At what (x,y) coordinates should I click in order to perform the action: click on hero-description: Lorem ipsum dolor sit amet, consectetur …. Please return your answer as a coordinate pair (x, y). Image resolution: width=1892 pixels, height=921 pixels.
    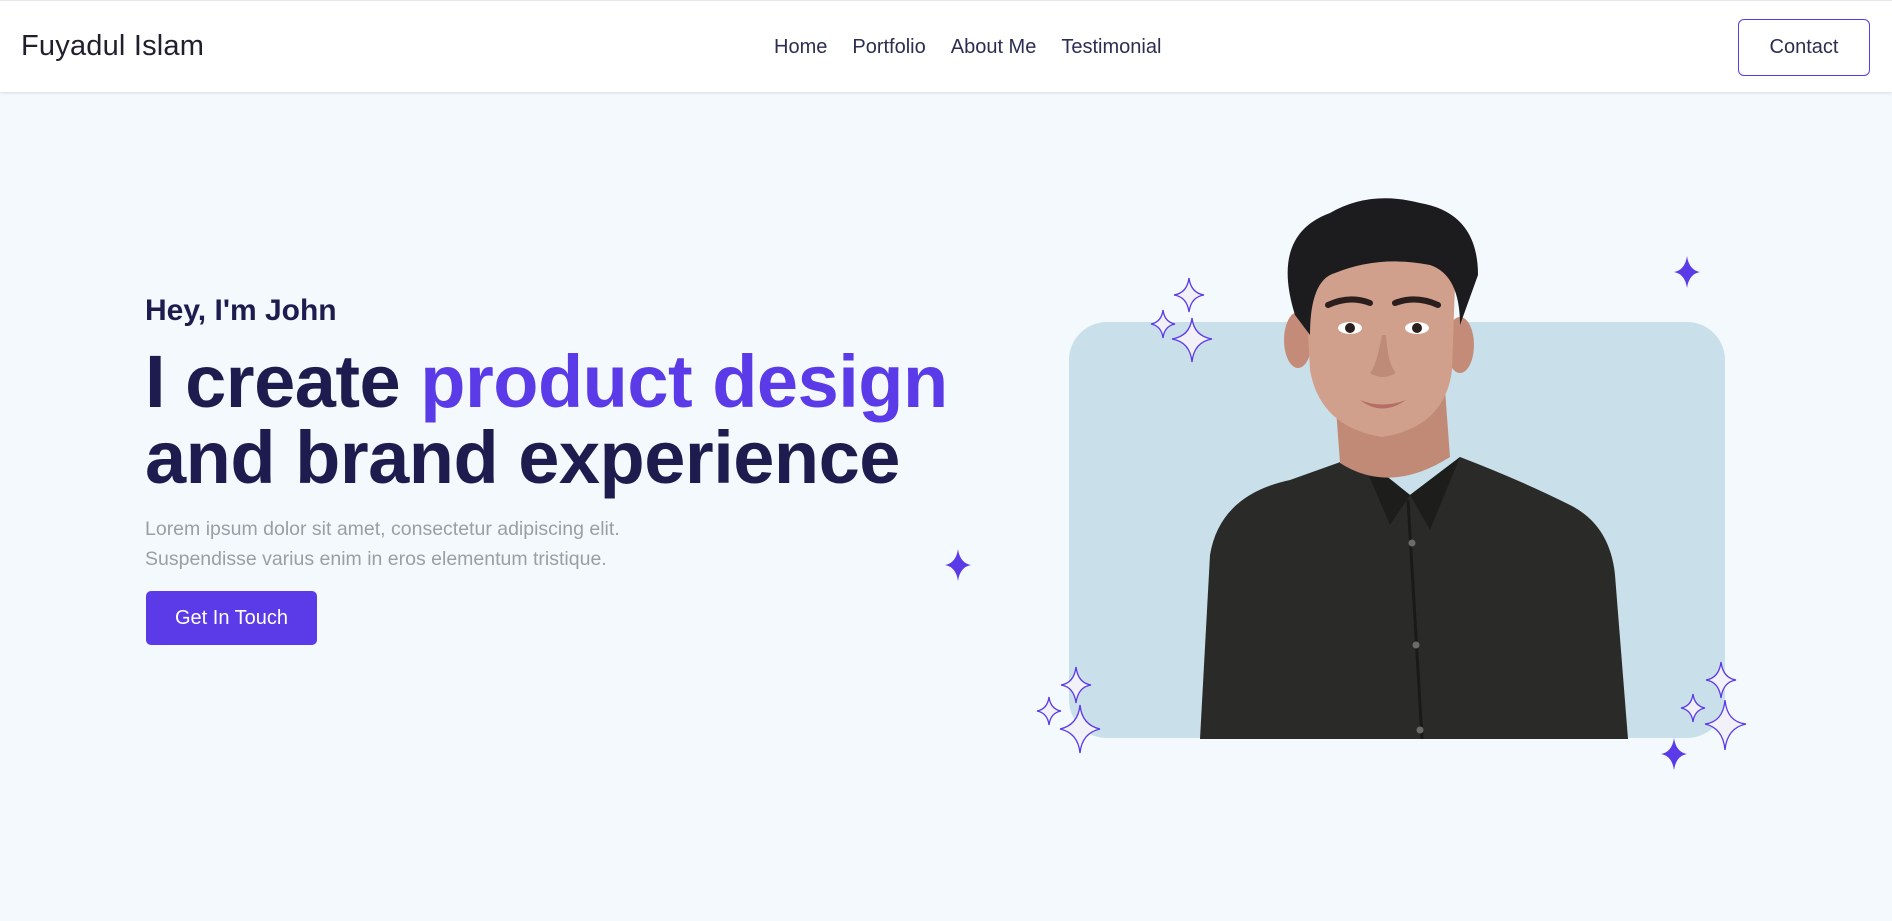
    Looking at the image, I should click on (425, 544).